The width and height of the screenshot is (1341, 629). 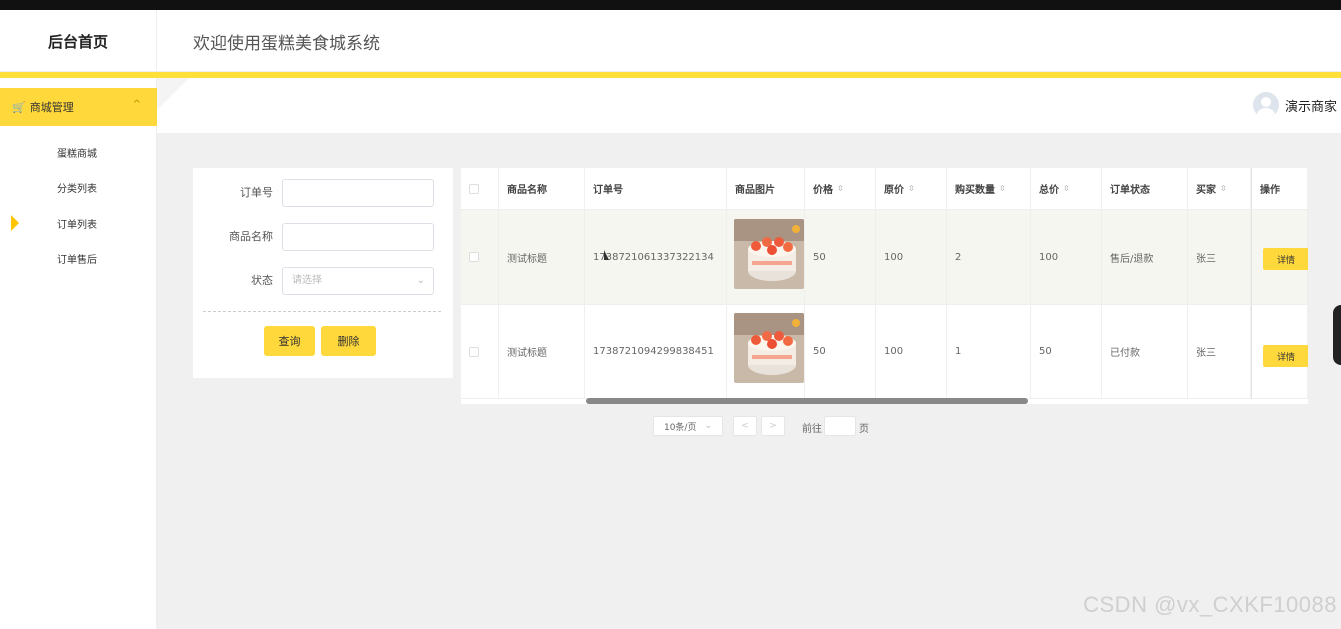 I want to click on page-unit-label: 页, so click(x=864, y=429).